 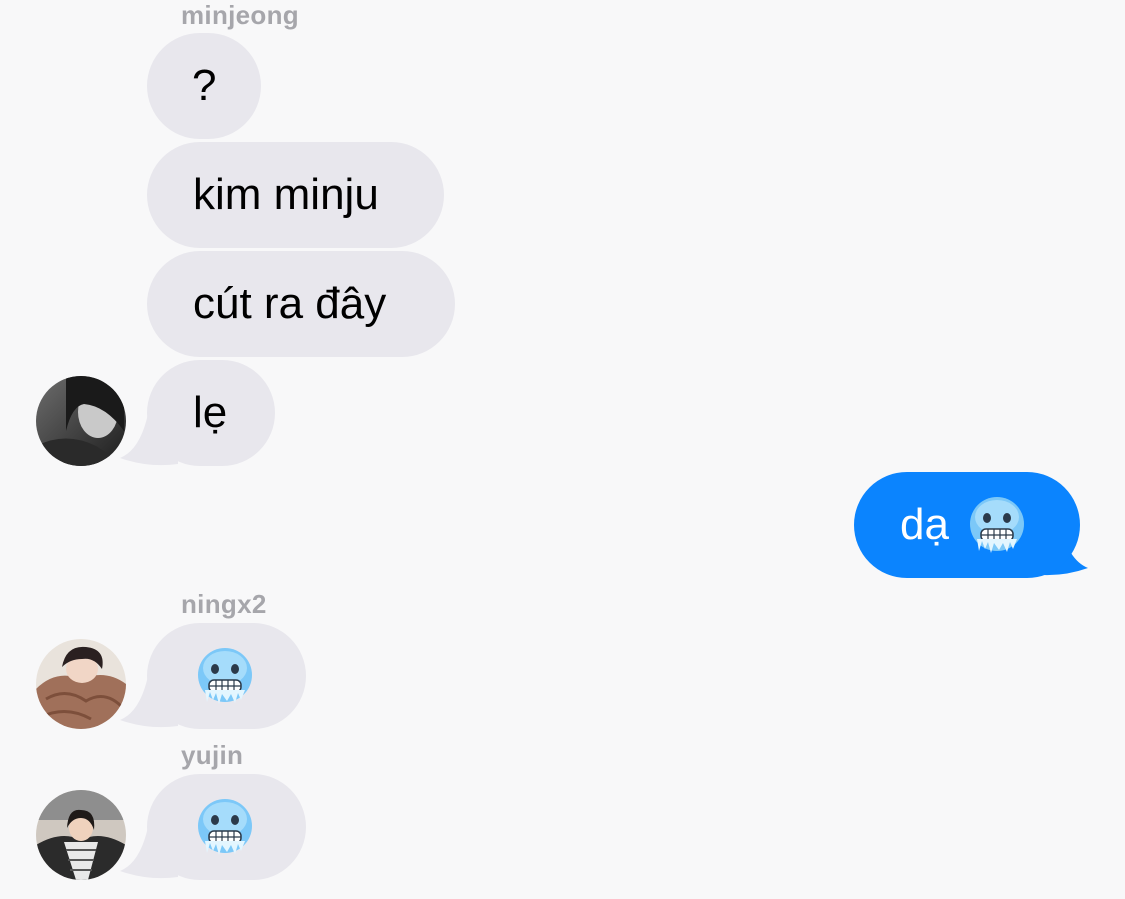 I want to click on sender-name-yujin: yujin, so click(x=212, y=755).